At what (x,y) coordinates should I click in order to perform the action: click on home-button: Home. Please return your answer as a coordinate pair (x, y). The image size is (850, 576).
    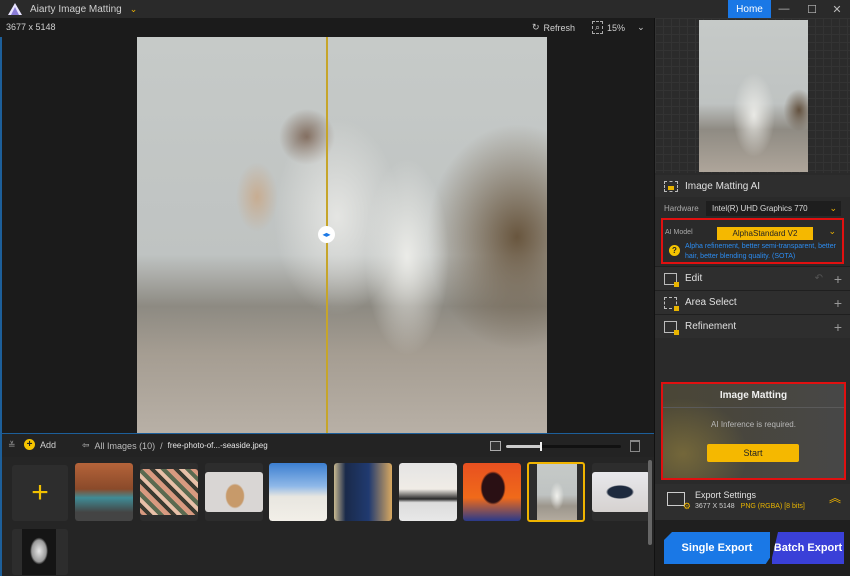
    Looking at the image, I should click on (749, 9).